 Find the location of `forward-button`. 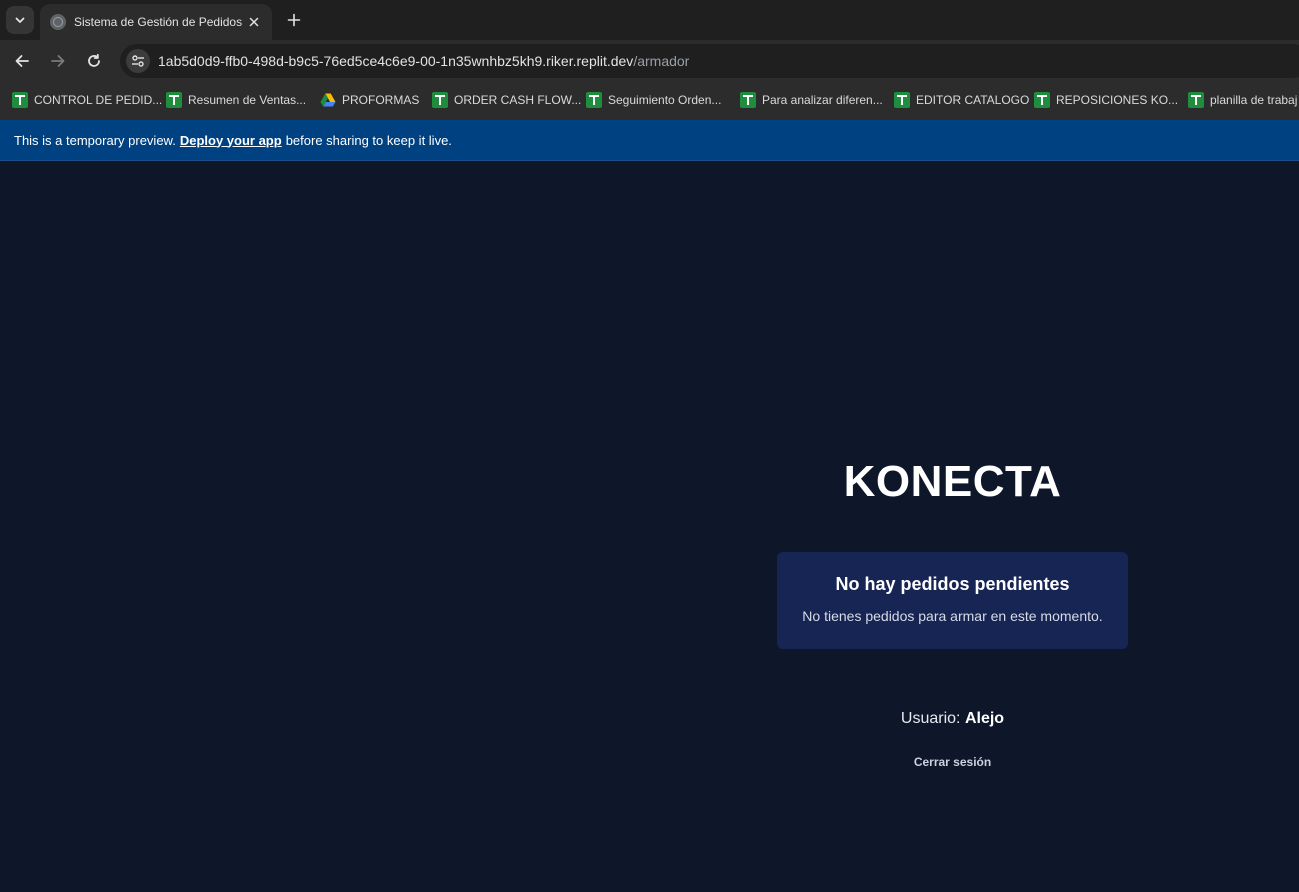

forward-button is located at coordinates (58, 61).